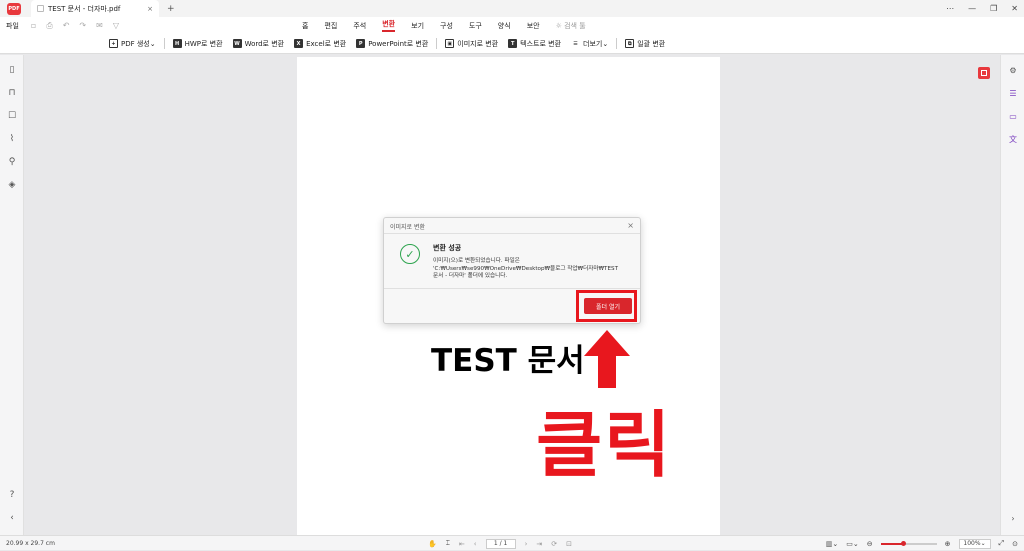 This screenshot has width=1024, height=551. What do you see at coordinates (541, 43) in the screenshot?
I see `text-convert-label: 텍스트로 변환` at bounding box center [541, 43].